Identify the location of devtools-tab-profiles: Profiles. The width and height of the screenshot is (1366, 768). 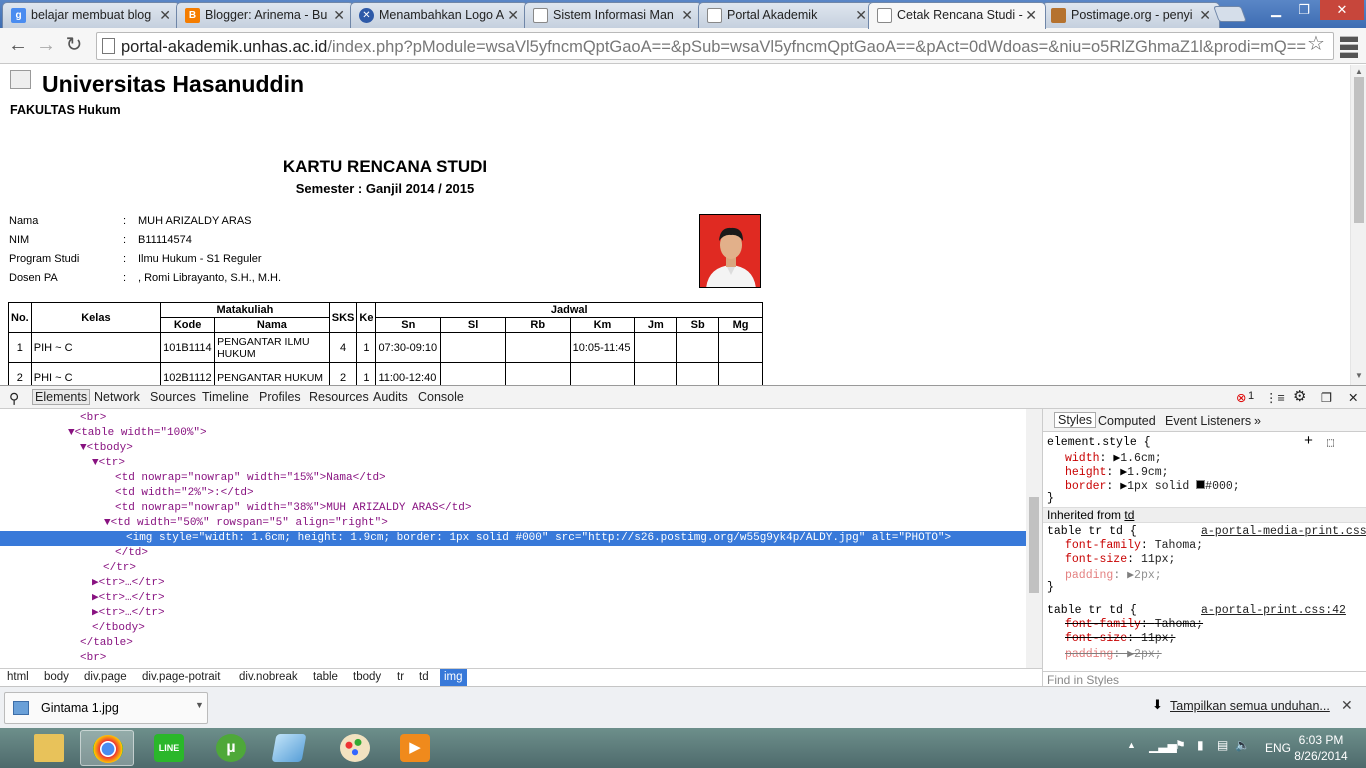
(280, 397).